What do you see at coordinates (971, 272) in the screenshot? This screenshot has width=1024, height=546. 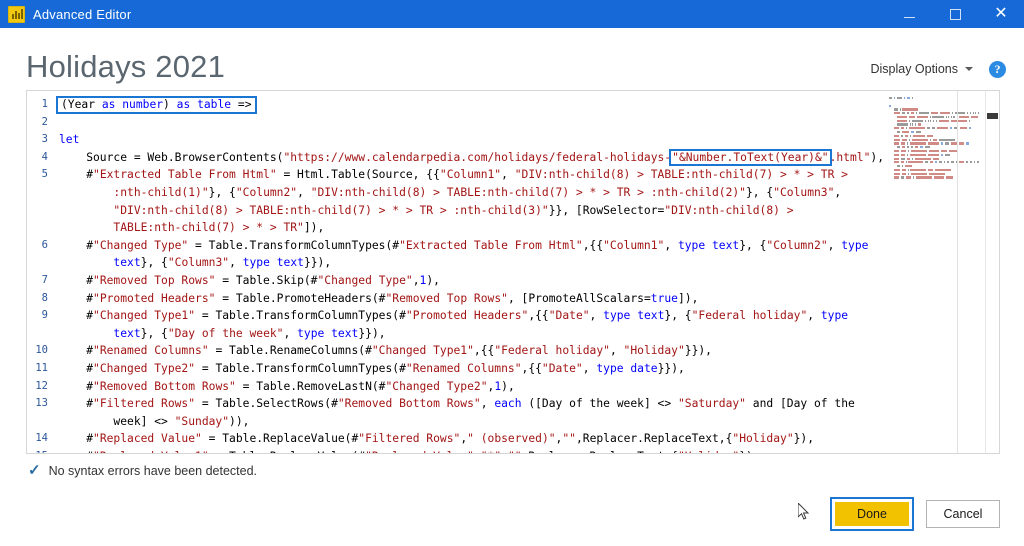 I see `minimap-viewport-frame` at bounding box center [971, 272].